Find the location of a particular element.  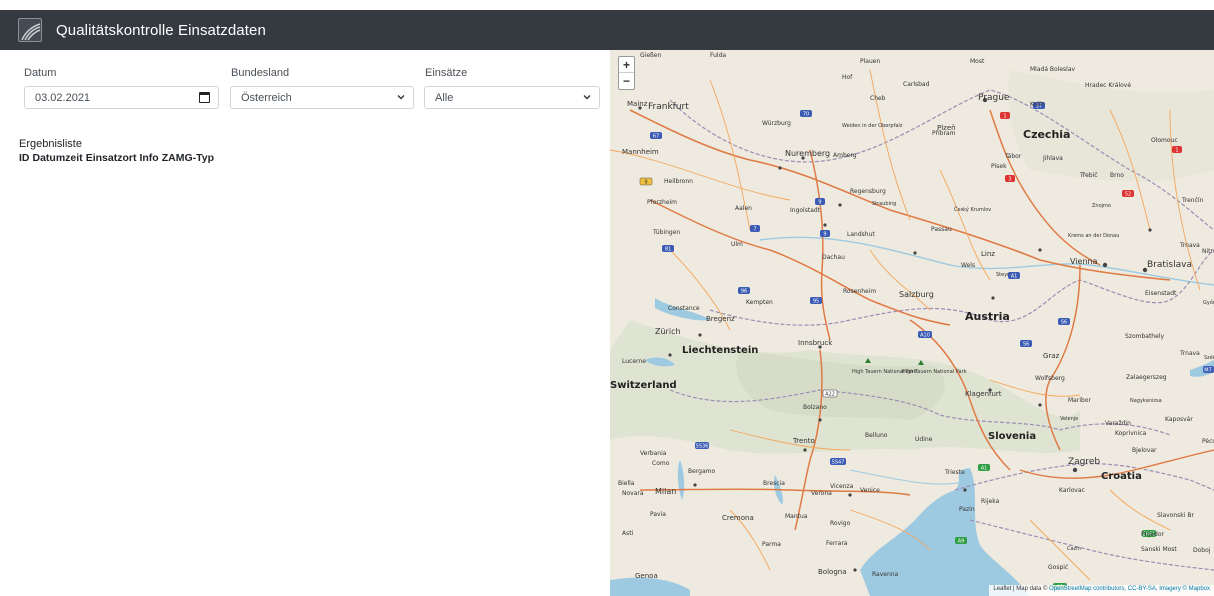

map-place-label: Bergamo is located at coordinates (702, 471).